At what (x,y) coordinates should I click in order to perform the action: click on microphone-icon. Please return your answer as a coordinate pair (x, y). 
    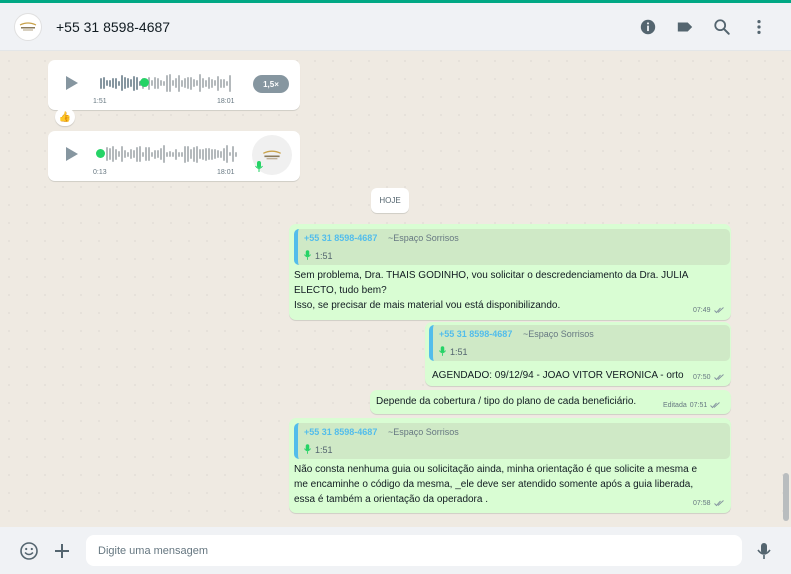
    Looking at the image, I should click on (764, 551).